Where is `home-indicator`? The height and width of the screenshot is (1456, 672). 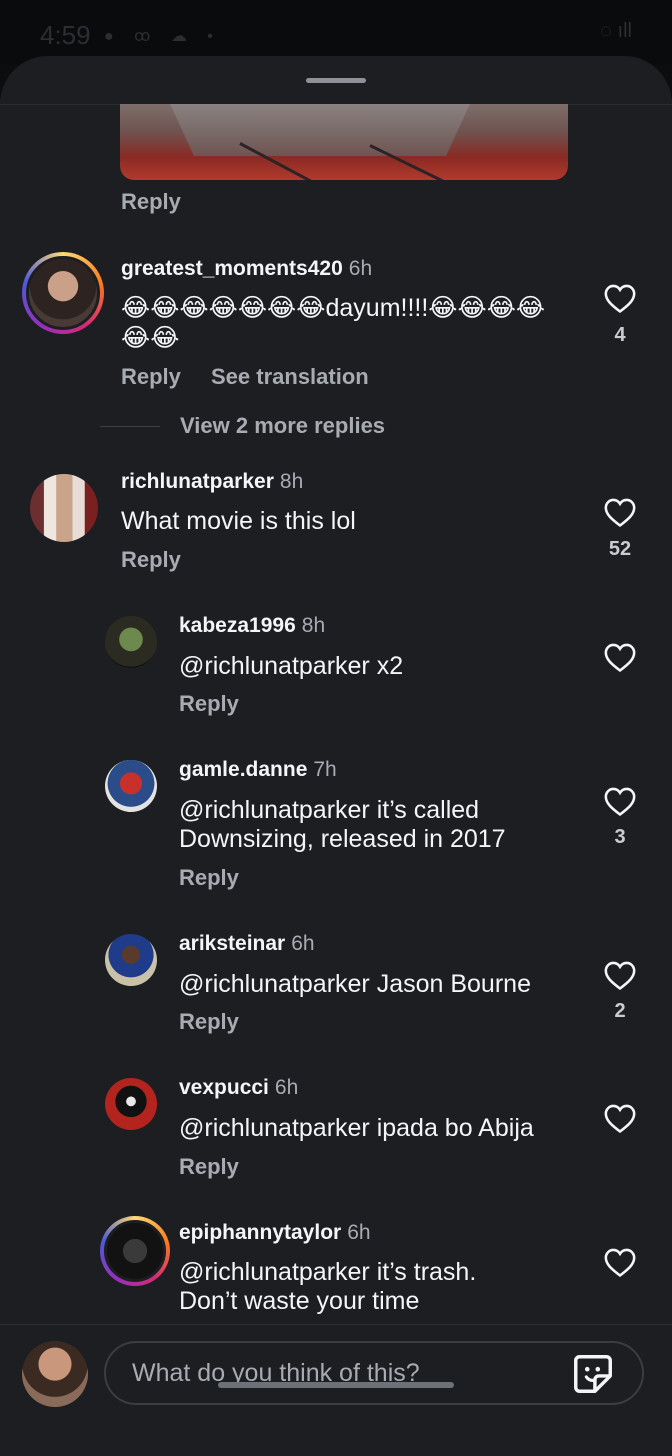 home-indicator is located at coordinates (336, 1385).